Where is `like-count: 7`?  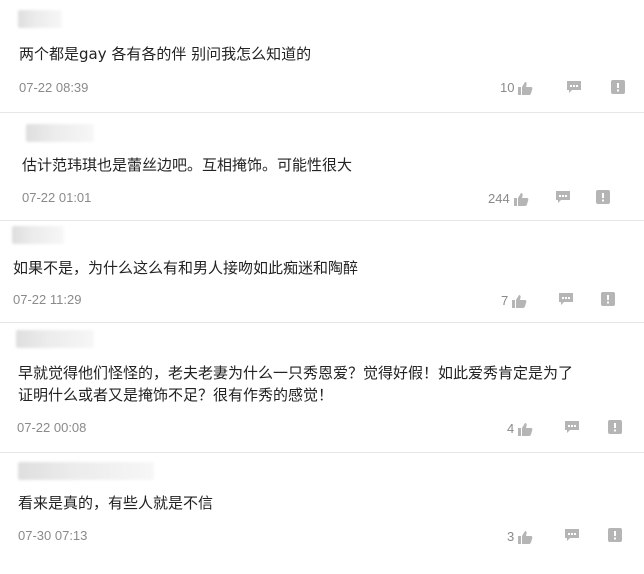
like-count: 7 is located at coordinates (505, 300).